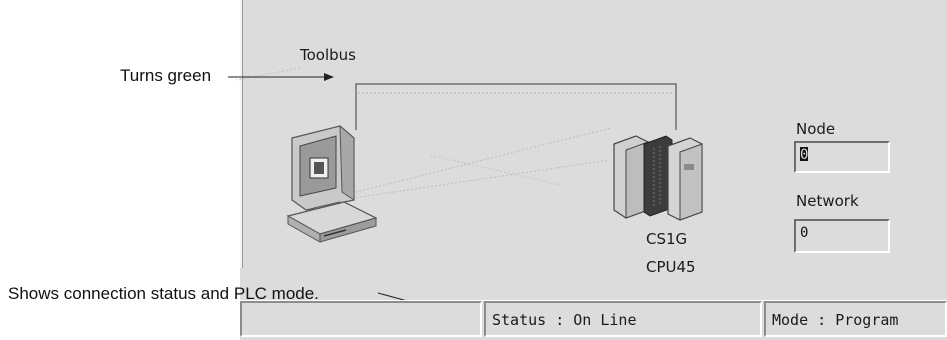 The width and height of the screenshot is (947, 340). What do you see at coordinates (623, 319) in the screenshot?
I see `status-connection: Status : On Line` at bounding box center [623, 319].